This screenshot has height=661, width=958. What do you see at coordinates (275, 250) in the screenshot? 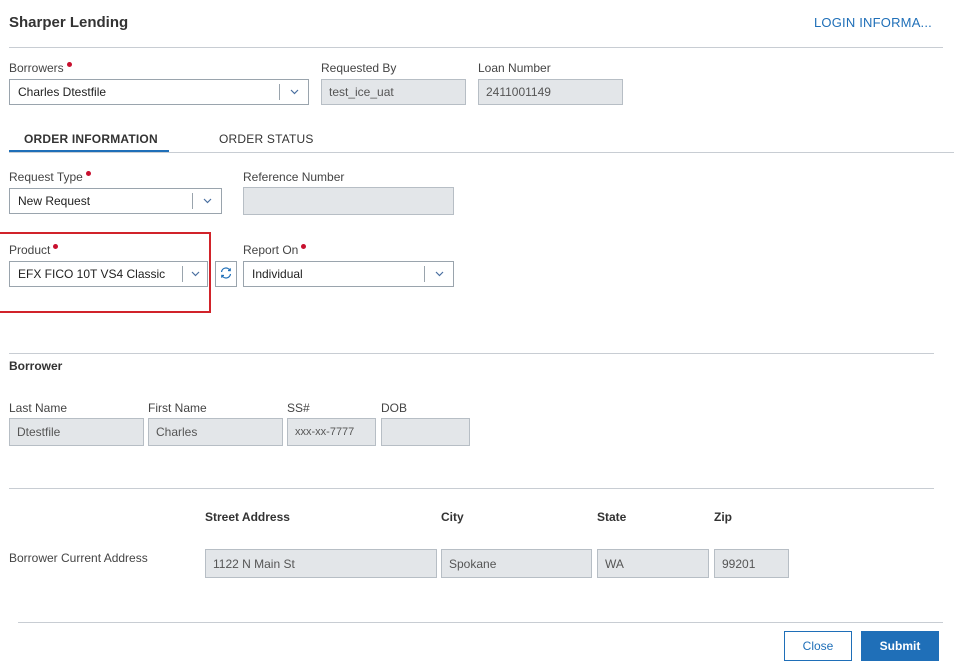
I see `report-on-label: Report On` at bounding box center [275, 250].